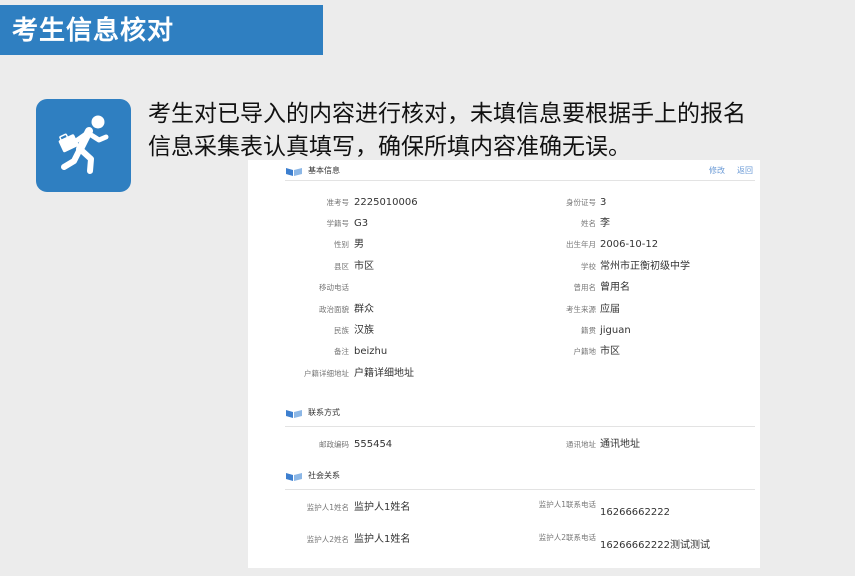 This screenshot has width=855, height=576. What do you see at coordinates (745, 171) in the screenshot?
I see `back-link: 返回` at bounding box center [745, 171].